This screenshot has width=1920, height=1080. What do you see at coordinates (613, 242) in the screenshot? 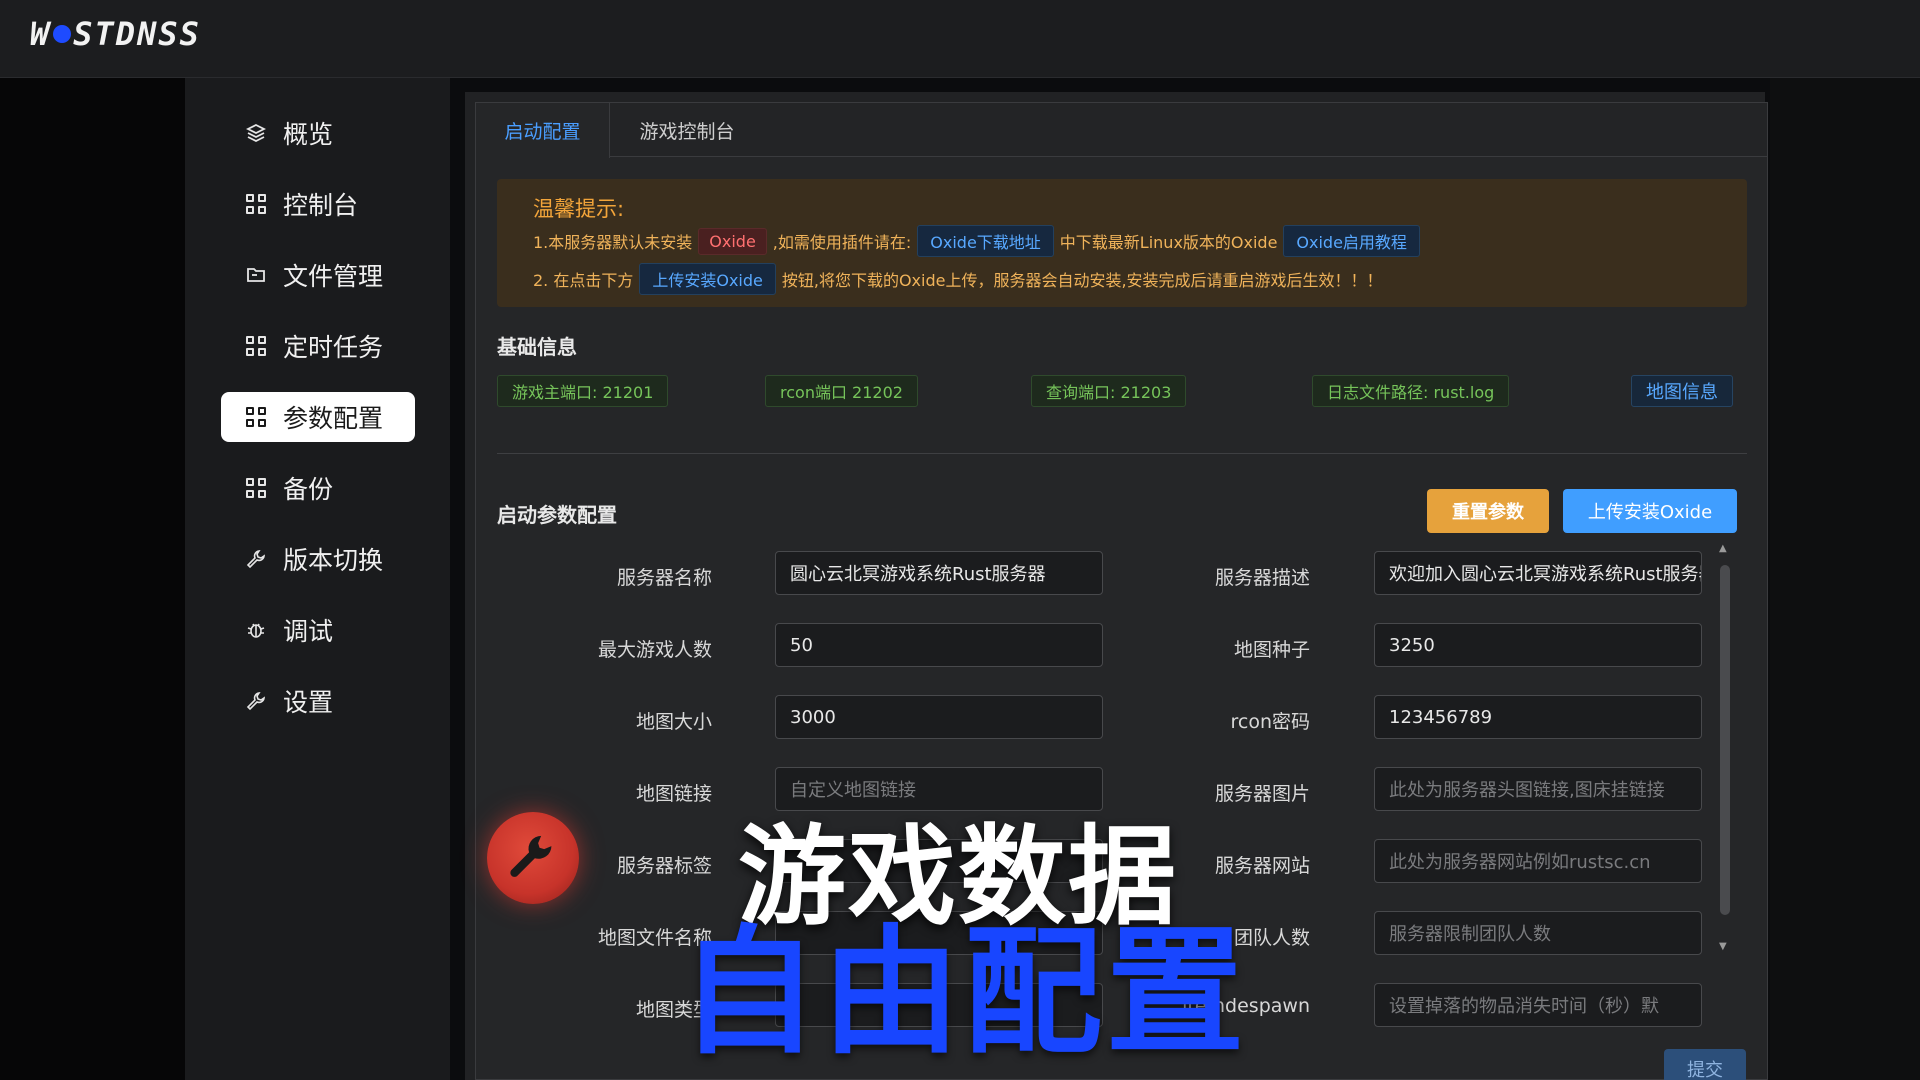
I see `notice-text: 1.本服务器默认未安装` at bounding box center [613, 242].